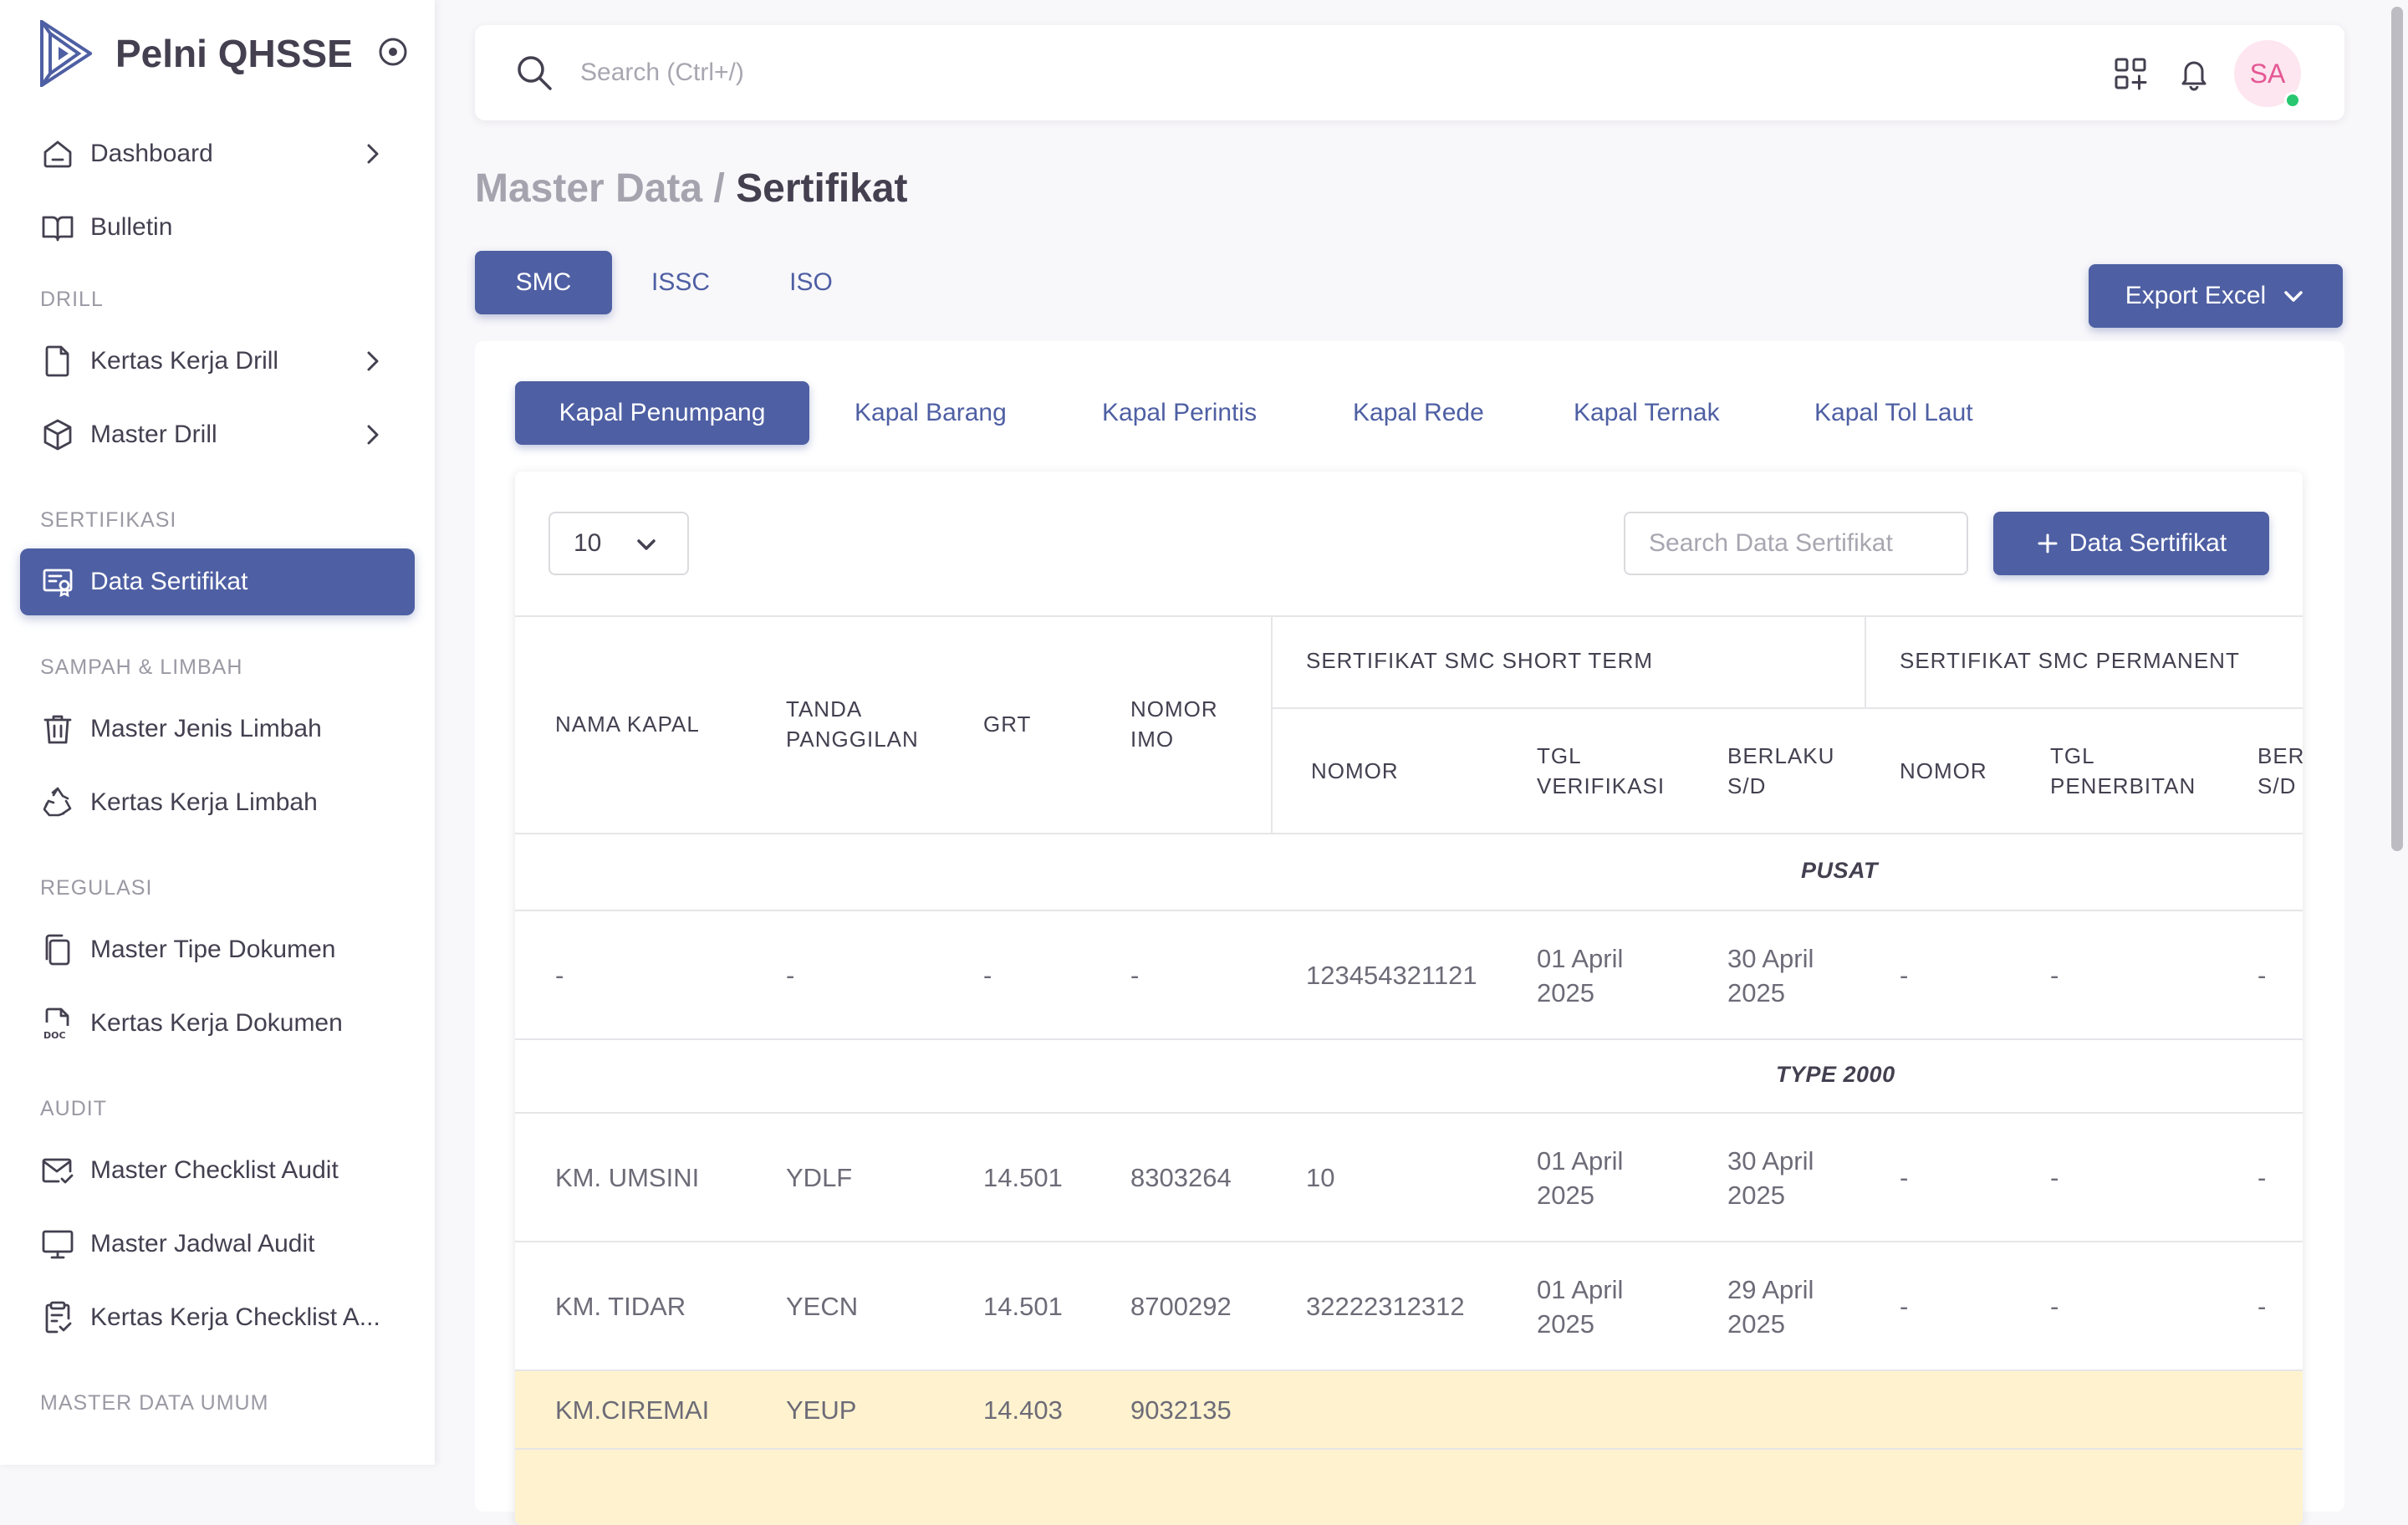 This screenshot has height=1525, width=2408. I want to click on add-data-sertifikat-label: Data Sertifikat, so click(2148, 543).